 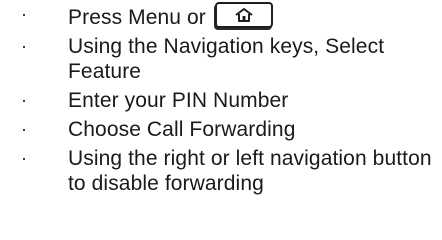 I want to click on list-item: · Choose Call Forwarding, so click(x=224, y=129).